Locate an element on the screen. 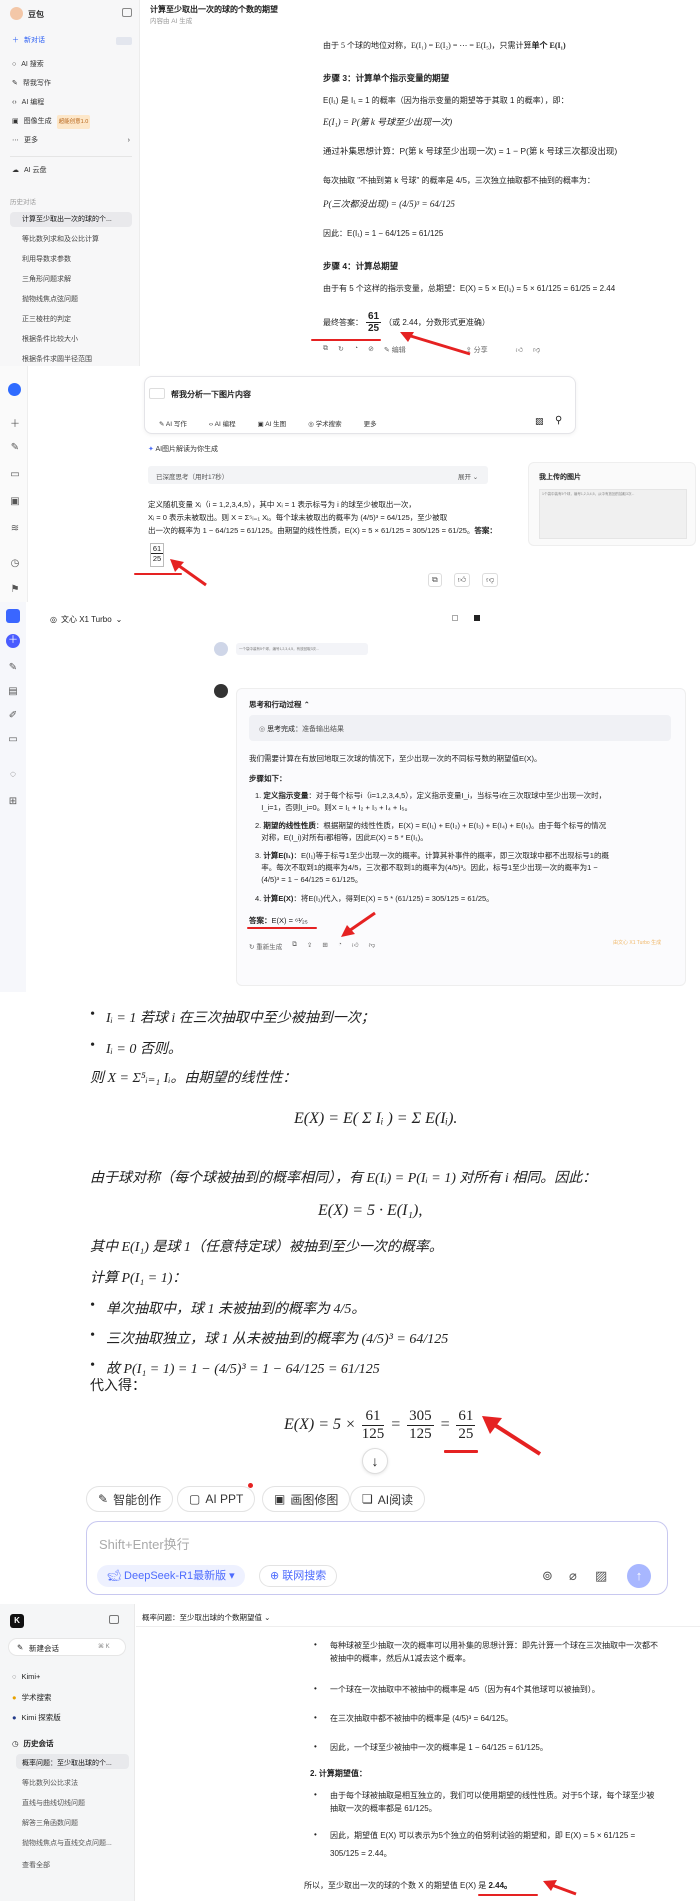 The height and width of the screenshot is (1901, 700). history-item: 等比数列求和及公比计算 is located at coordinates (71, 239).